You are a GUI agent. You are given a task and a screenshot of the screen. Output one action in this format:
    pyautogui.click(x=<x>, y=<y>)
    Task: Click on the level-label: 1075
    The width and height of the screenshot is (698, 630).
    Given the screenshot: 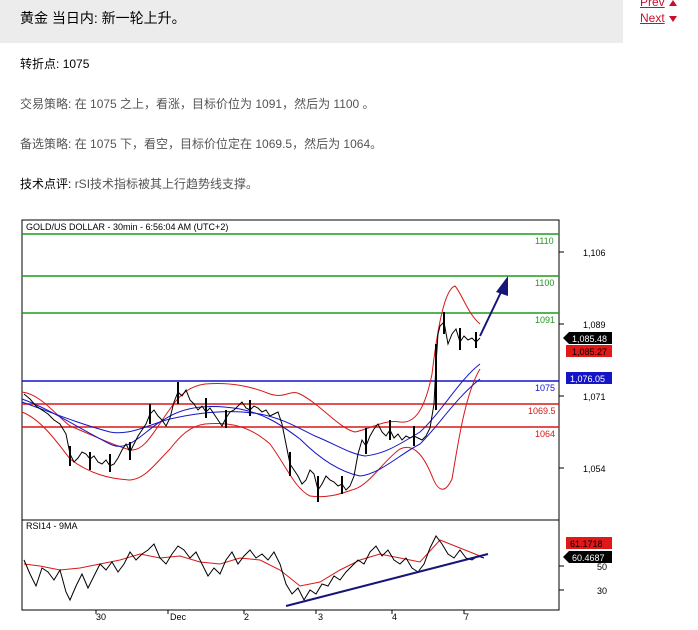 What is the action you would take?
    pyautogui.click(x=545, y=388)
    